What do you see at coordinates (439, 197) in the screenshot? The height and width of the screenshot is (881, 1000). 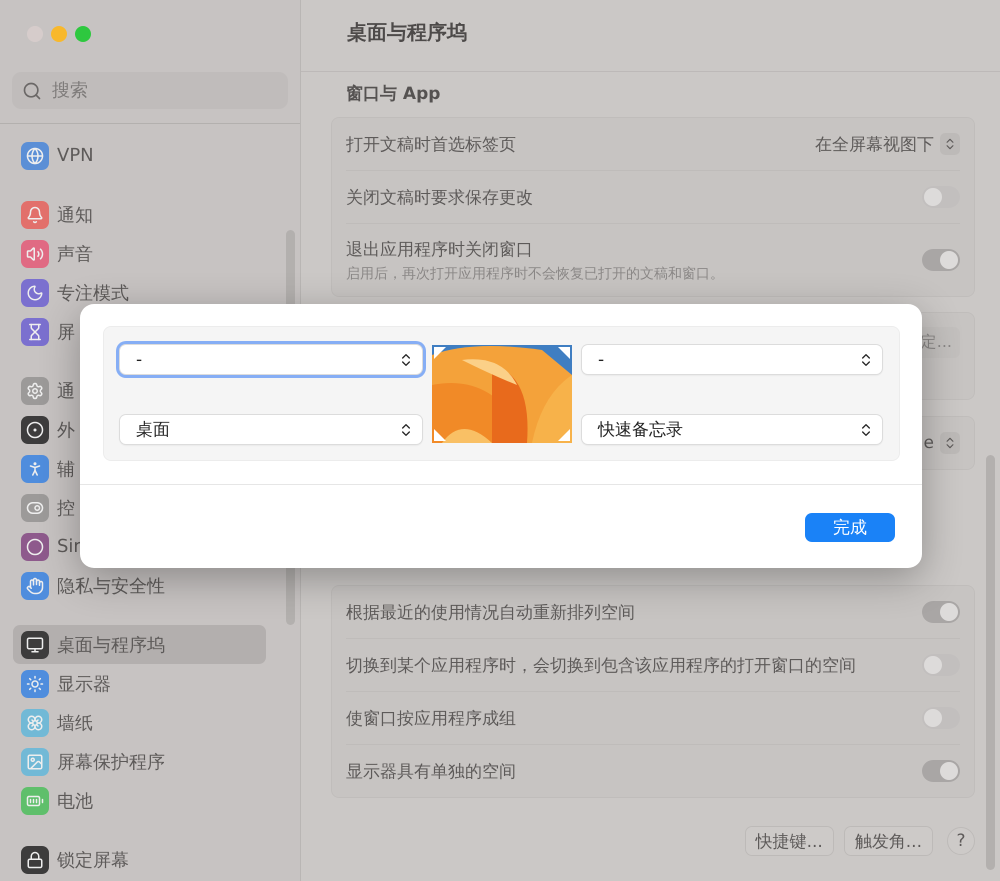 I see `setting-label: 关闭文稿时要求保存更改` at bounding box center [439, 197].